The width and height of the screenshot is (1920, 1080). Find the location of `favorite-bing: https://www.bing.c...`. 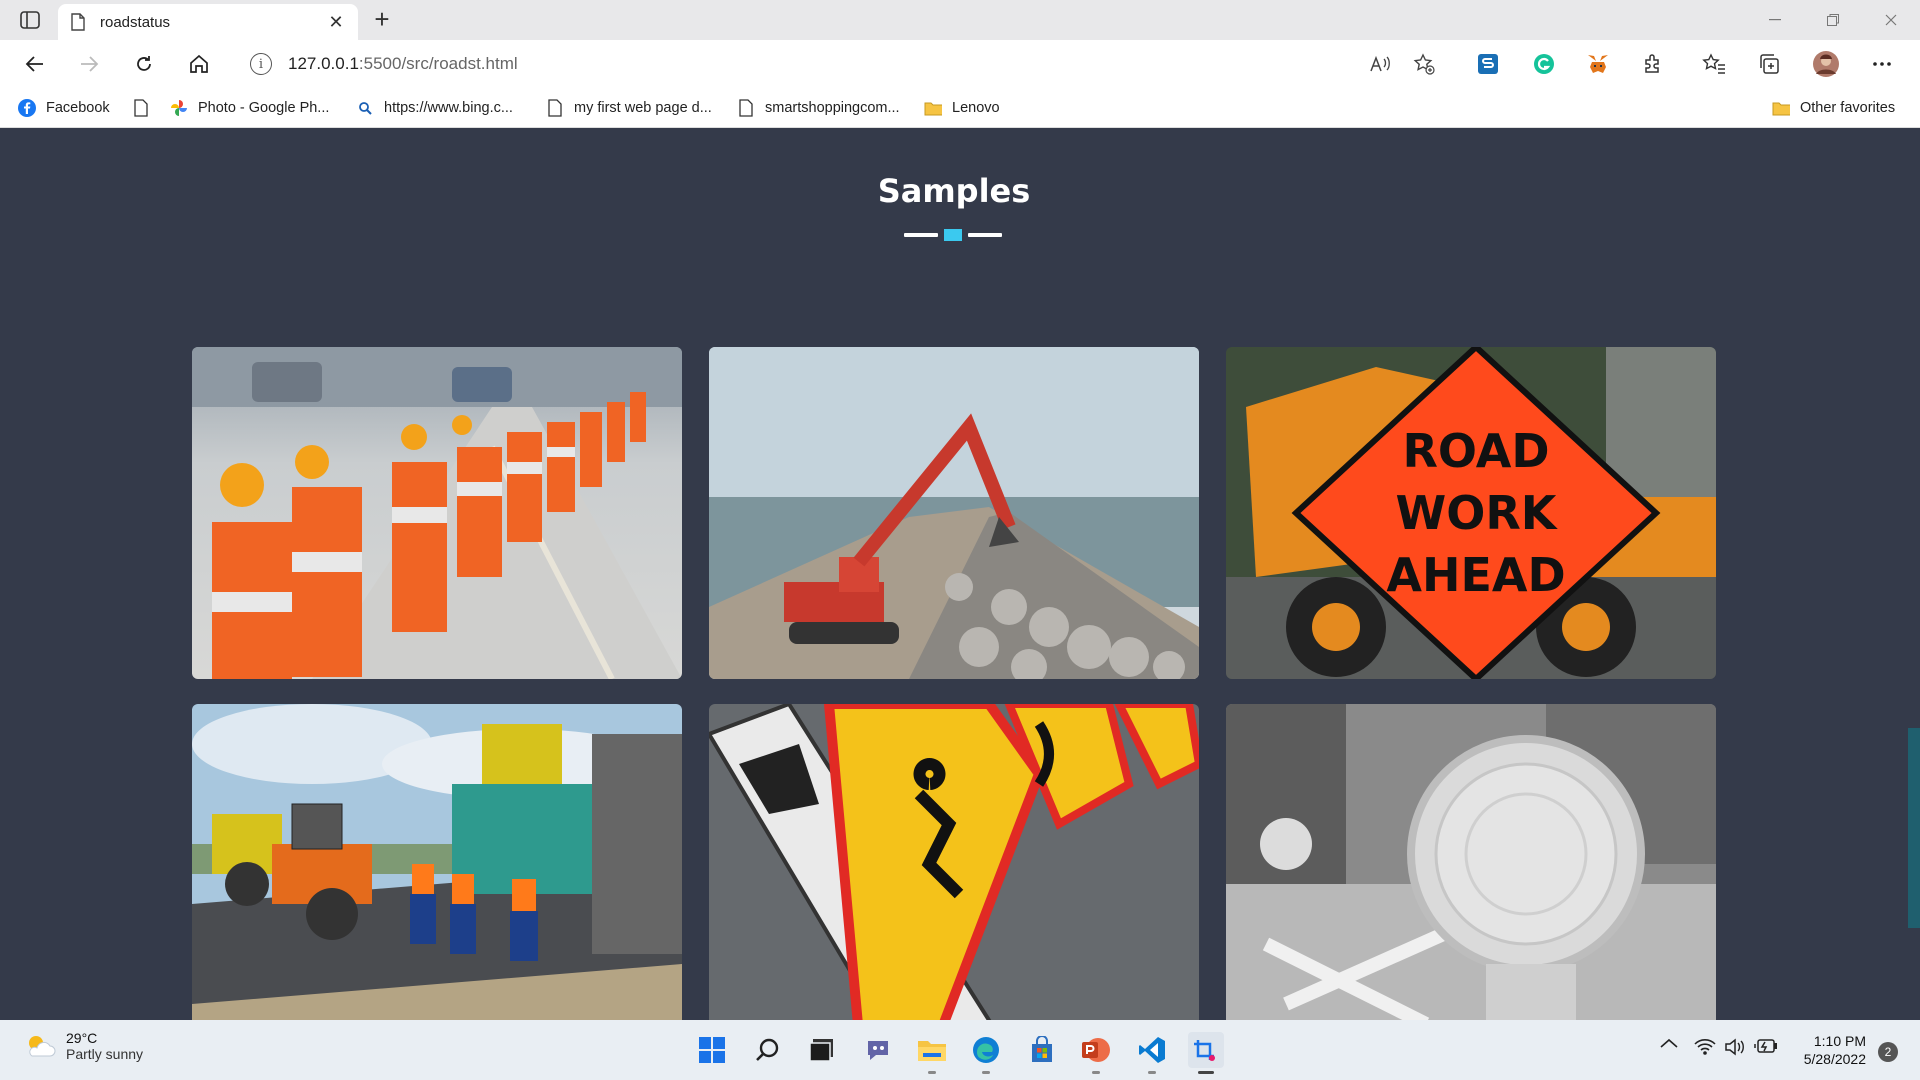

favorite-bing: https://www.bing.c... is located at coordinates (434, 108).